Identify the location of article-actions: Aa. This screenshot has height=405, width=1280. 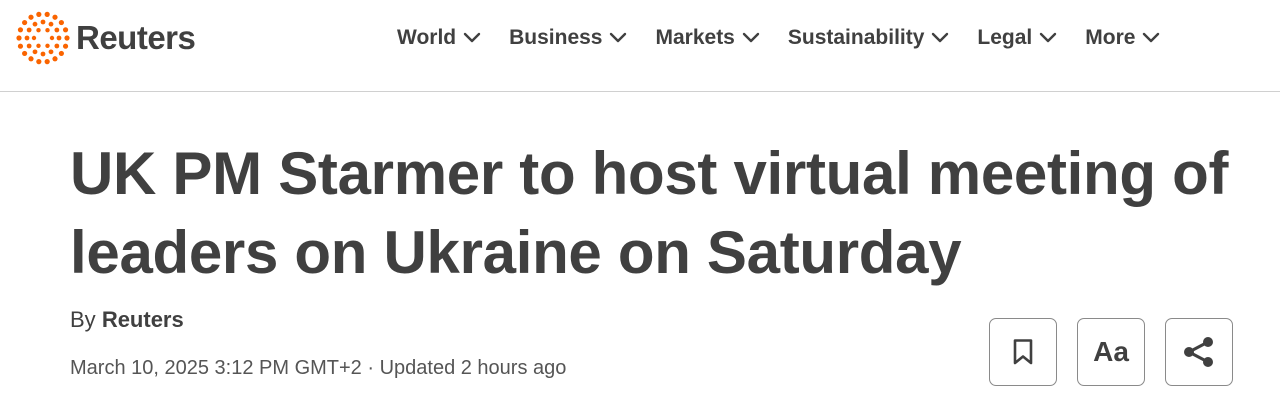
(1111, 352).